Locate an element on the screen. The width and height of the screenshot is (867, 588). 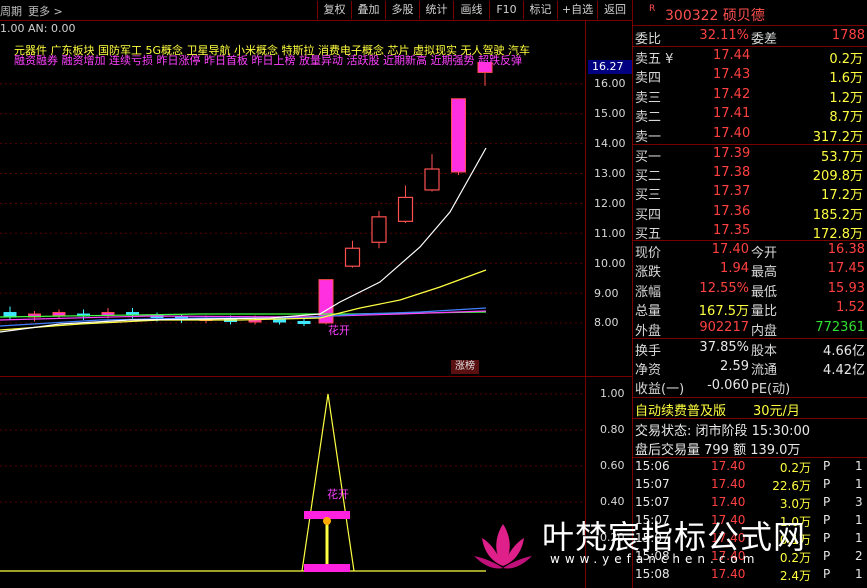
ask-row: 卖二 17.41 8.7万 is located at coordinates (750, 115).